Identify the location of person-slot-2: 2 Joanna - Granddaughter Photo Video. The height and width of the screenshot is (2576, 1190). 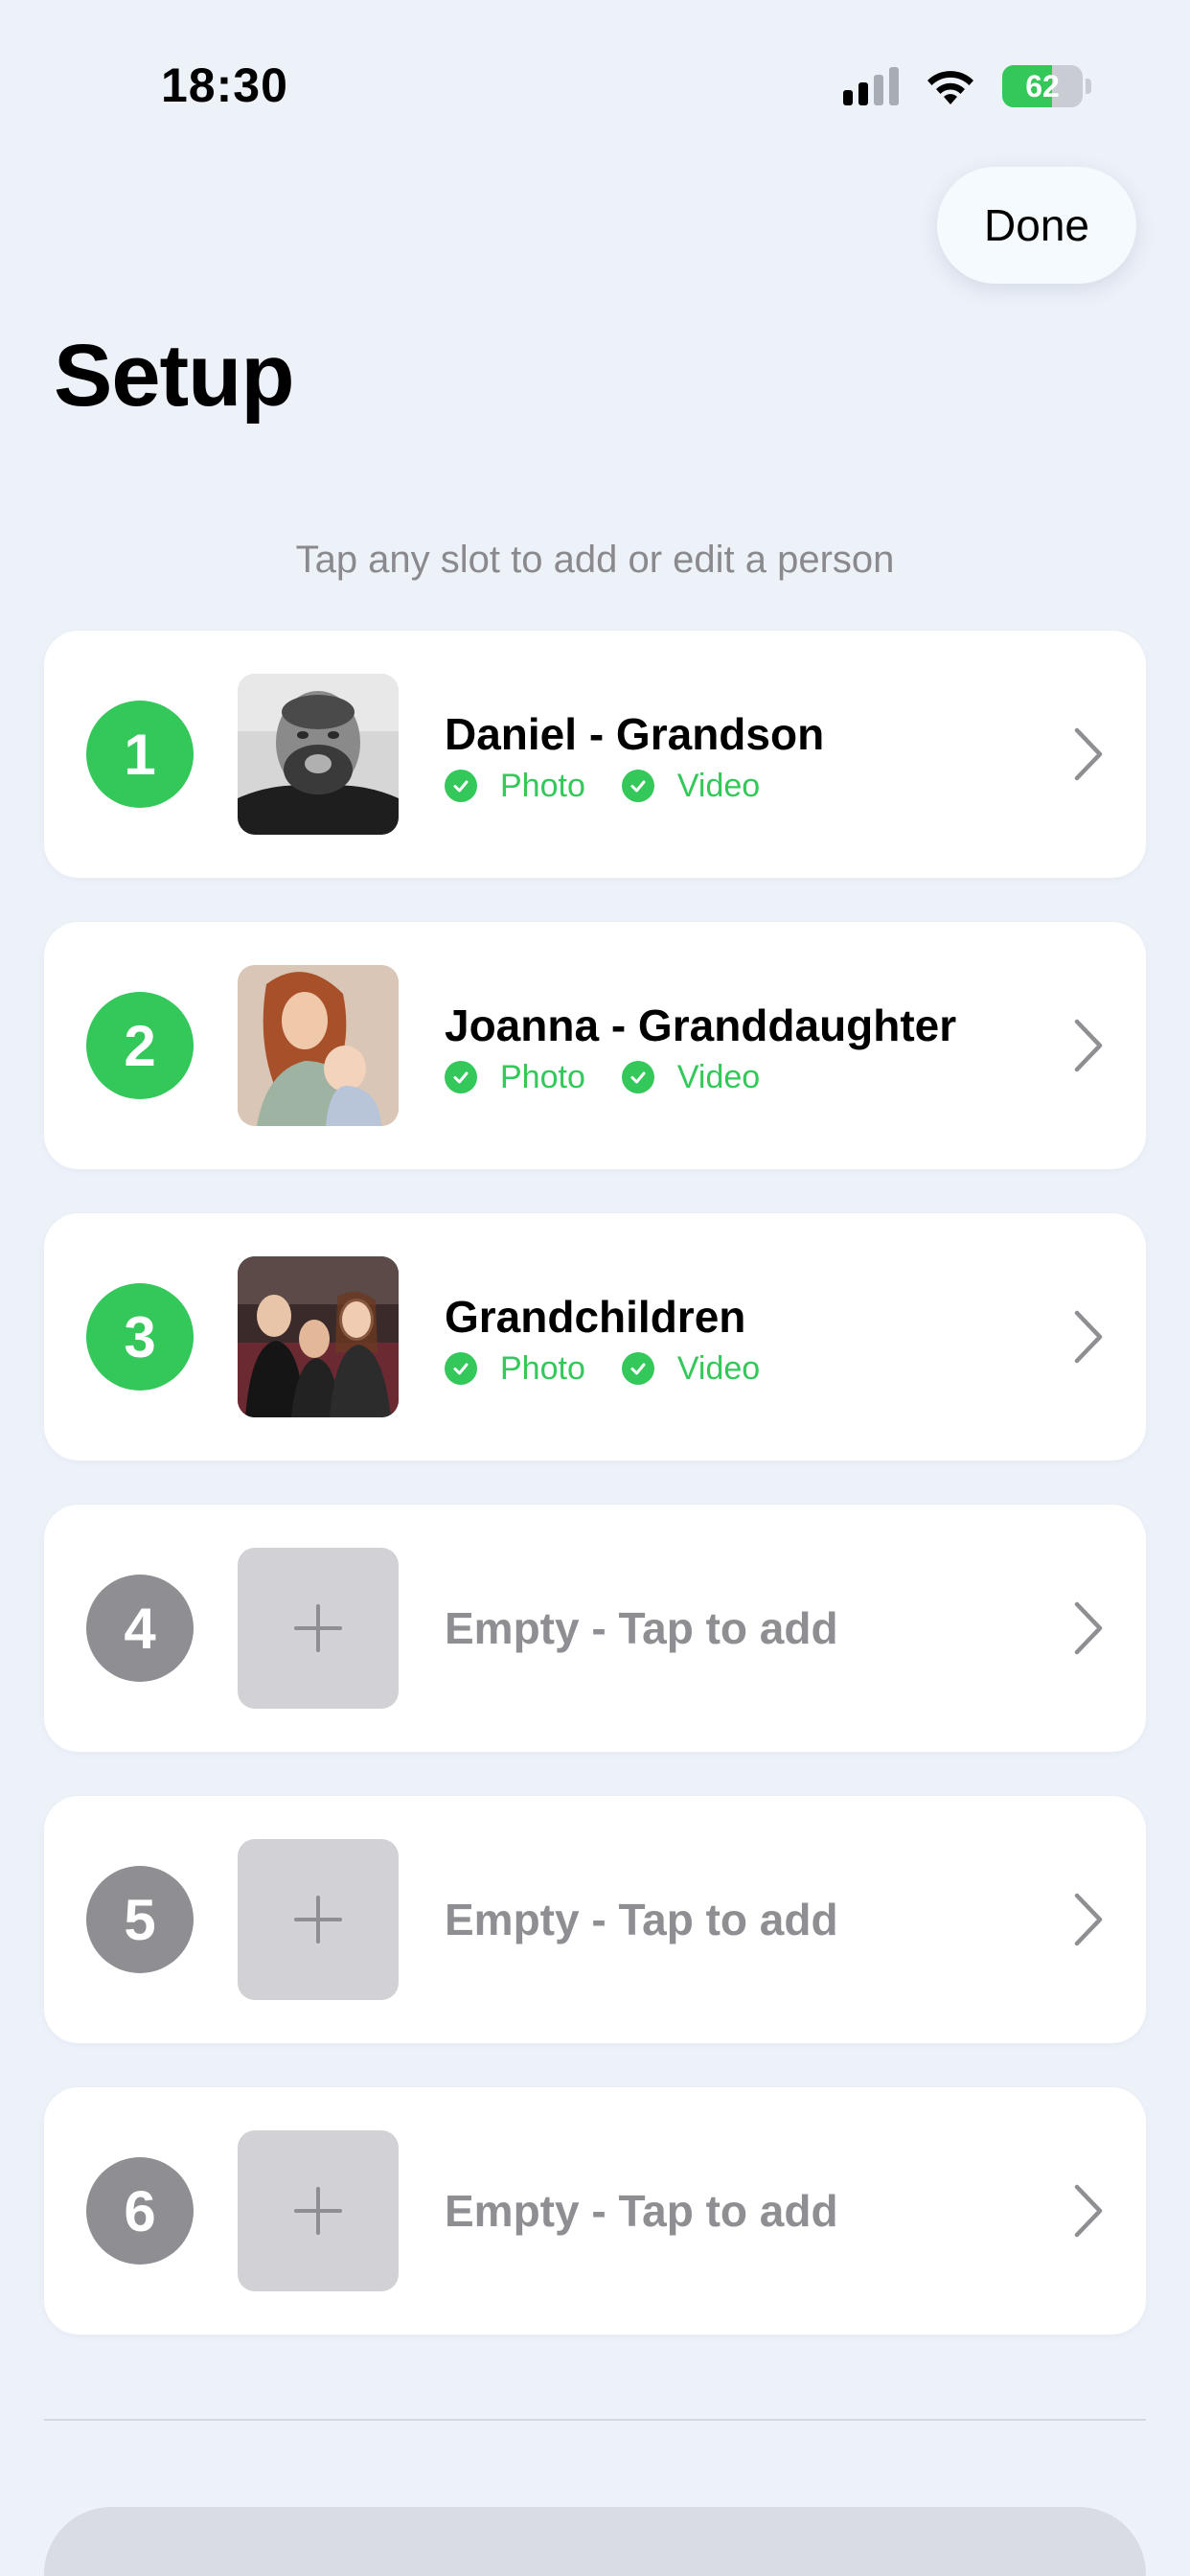
(595, 1045).